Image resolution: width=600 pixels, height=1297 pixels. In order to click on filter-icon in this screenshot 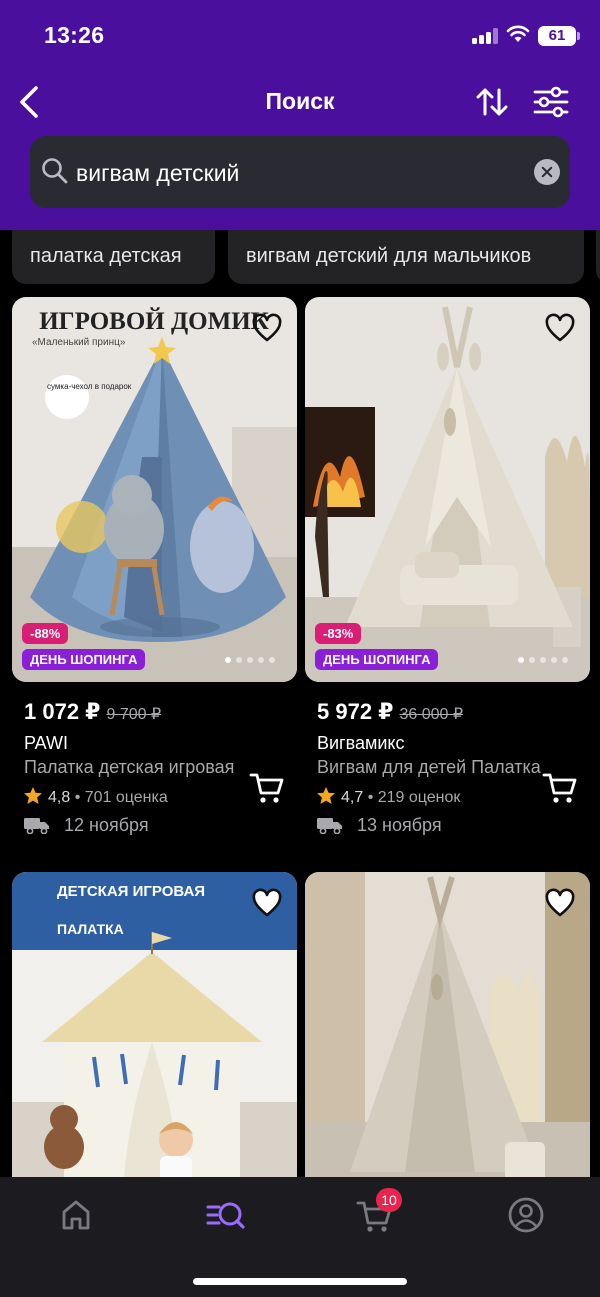, I will do `click(551, 102)`.